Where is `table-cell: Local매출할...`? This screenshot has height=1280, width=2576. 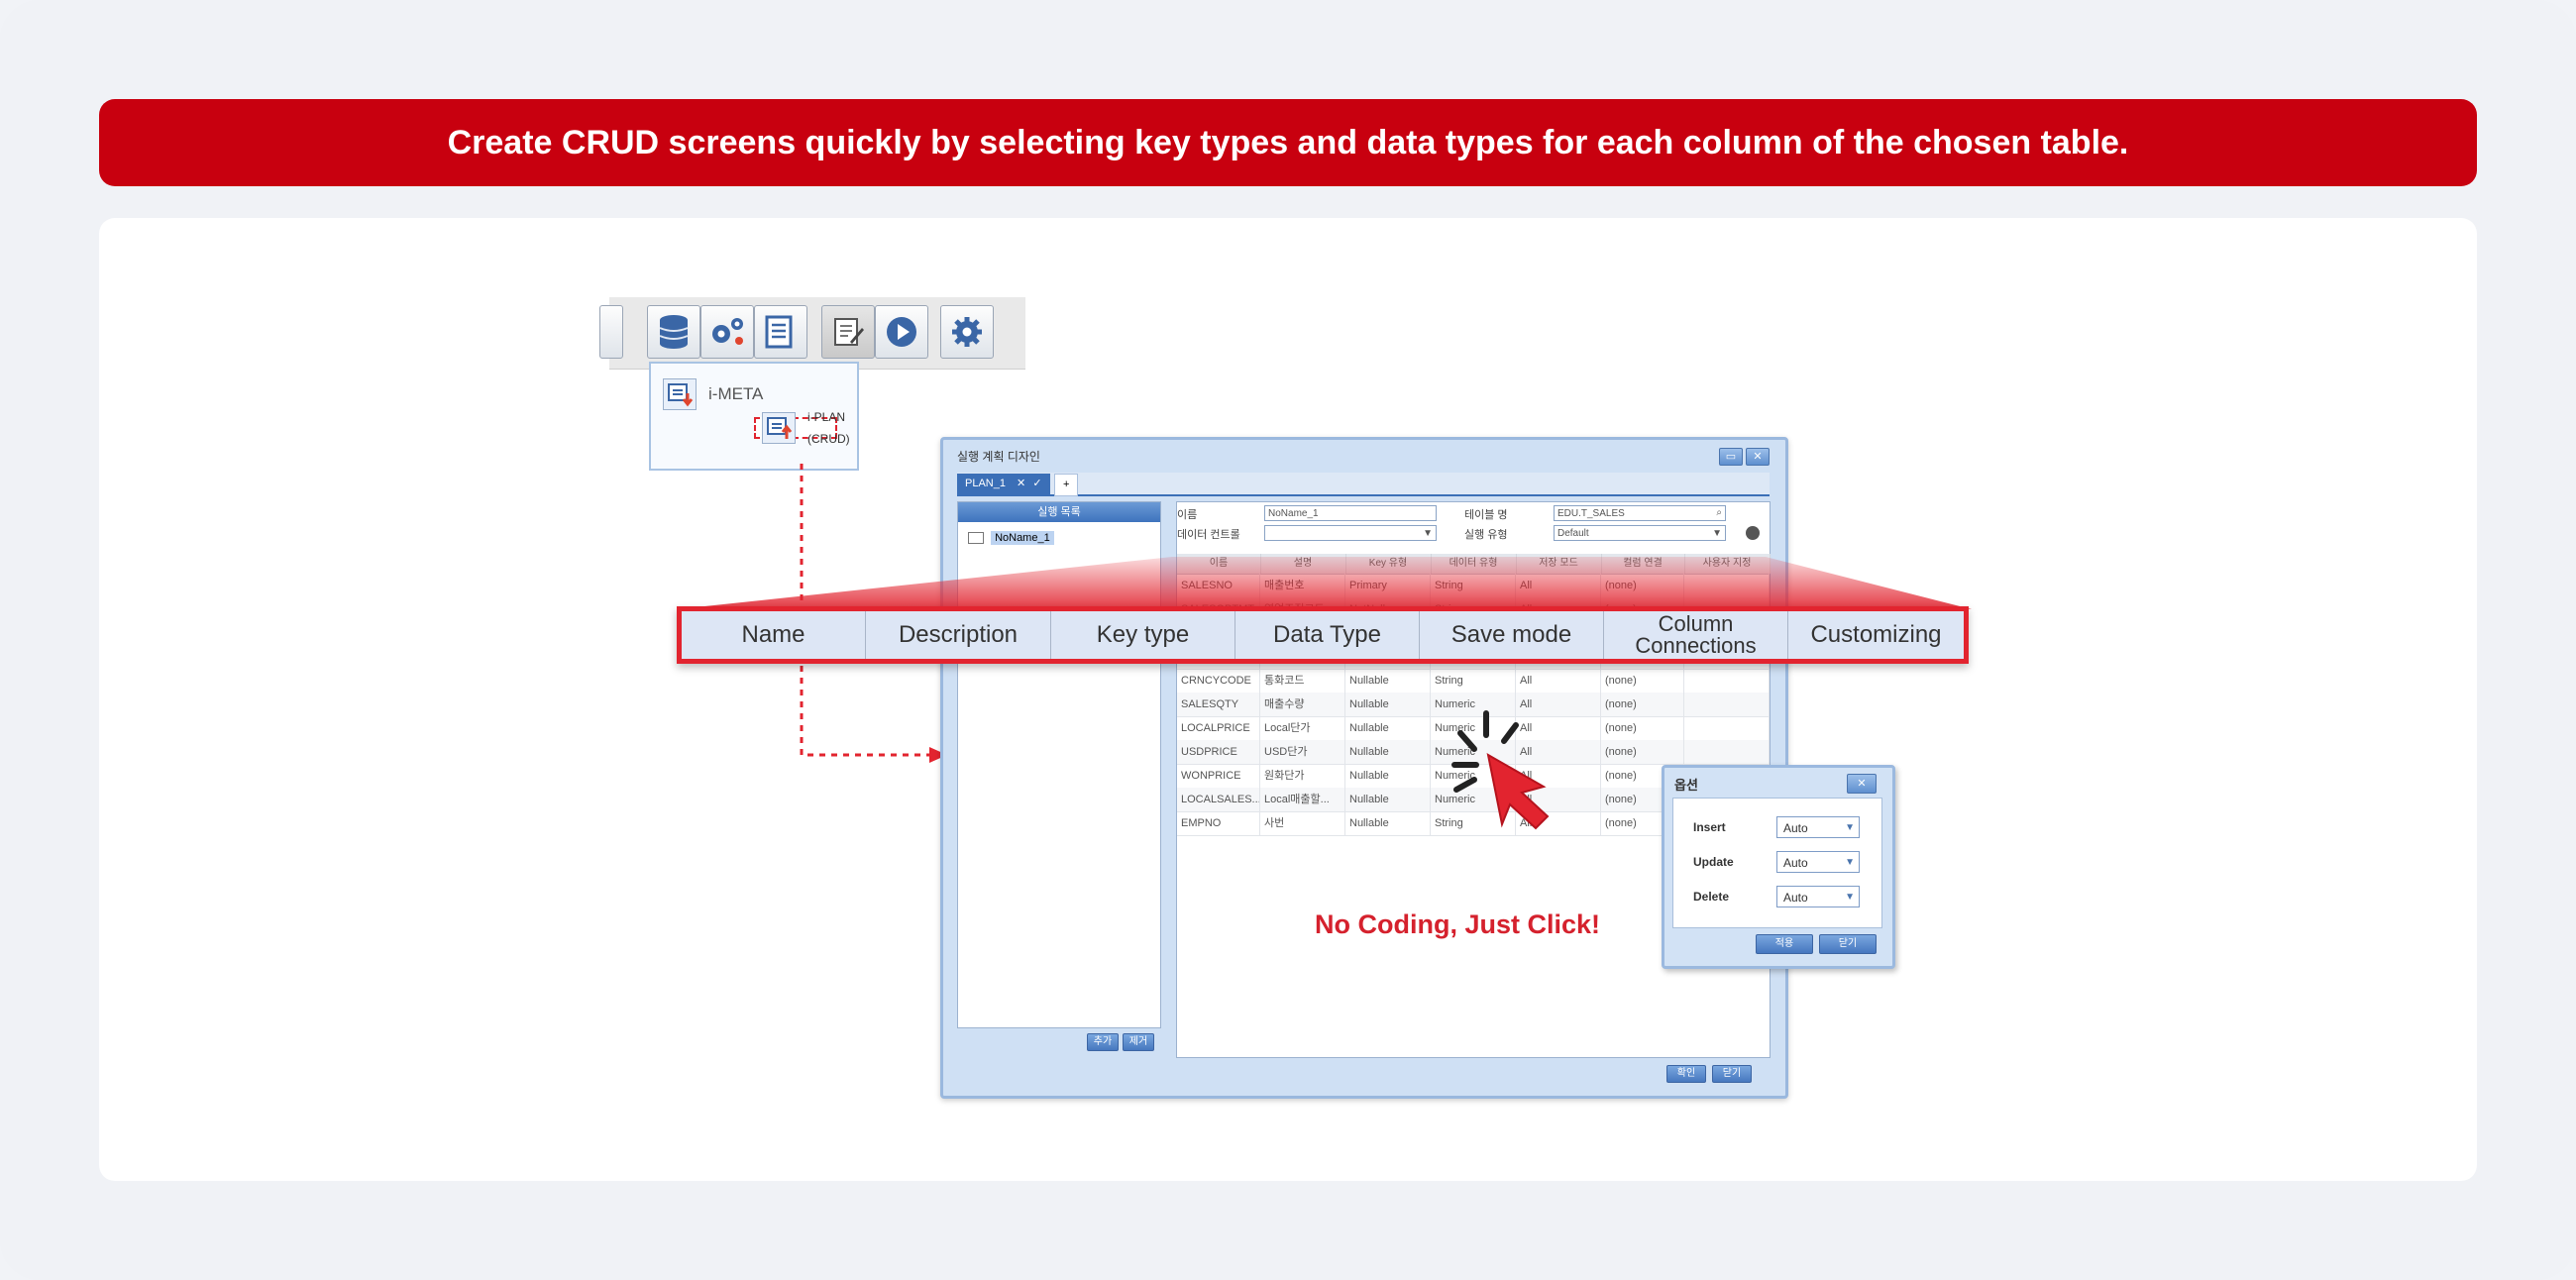
table-cell: Local매출할... is located at coordinates (1303, 799).